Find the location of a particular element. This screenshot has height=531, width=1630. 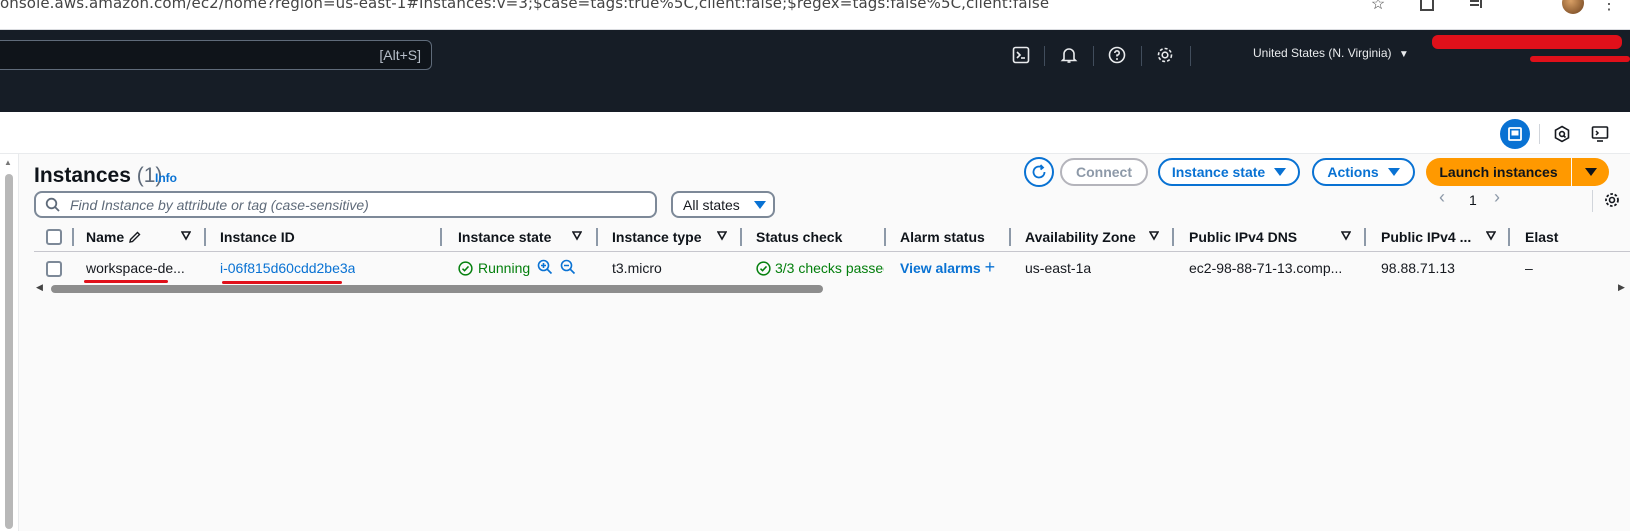

plus-icon: + is located at coordinates (990, 268).